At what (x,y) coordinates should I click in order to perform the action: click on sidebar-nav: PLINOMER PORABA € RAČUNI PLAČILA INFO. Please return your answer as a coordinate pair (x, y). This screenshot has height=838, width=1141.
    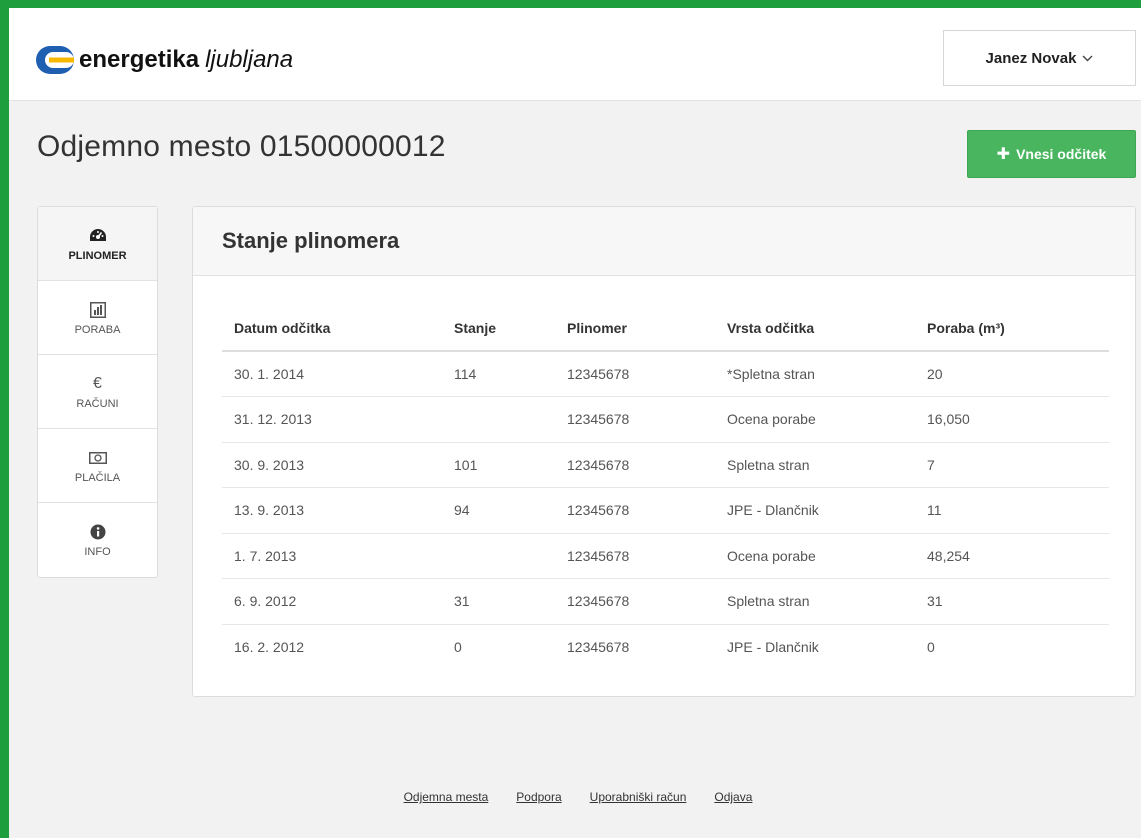
    Looking at the image, I should click on (97, 392).